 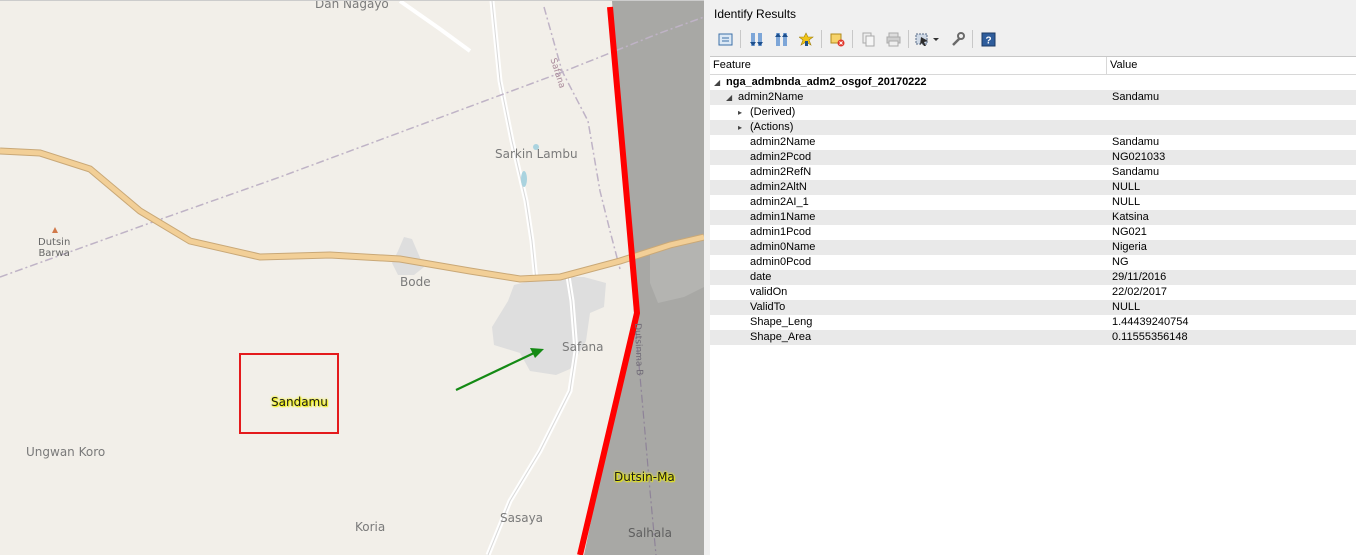 I want to click on attribute-value: Katsina, so click(x=1130, y=217).